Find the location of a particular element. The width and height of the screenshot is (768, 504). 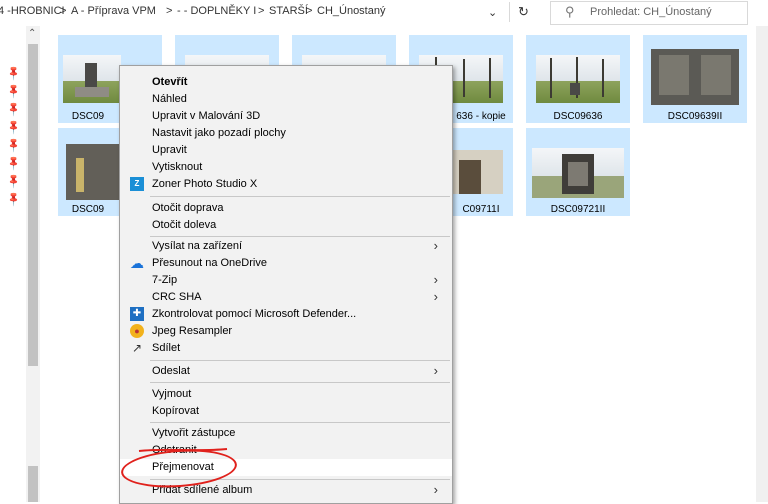

menu-item-label: Vysílat na zařízení is located at coordinates (197, 246).